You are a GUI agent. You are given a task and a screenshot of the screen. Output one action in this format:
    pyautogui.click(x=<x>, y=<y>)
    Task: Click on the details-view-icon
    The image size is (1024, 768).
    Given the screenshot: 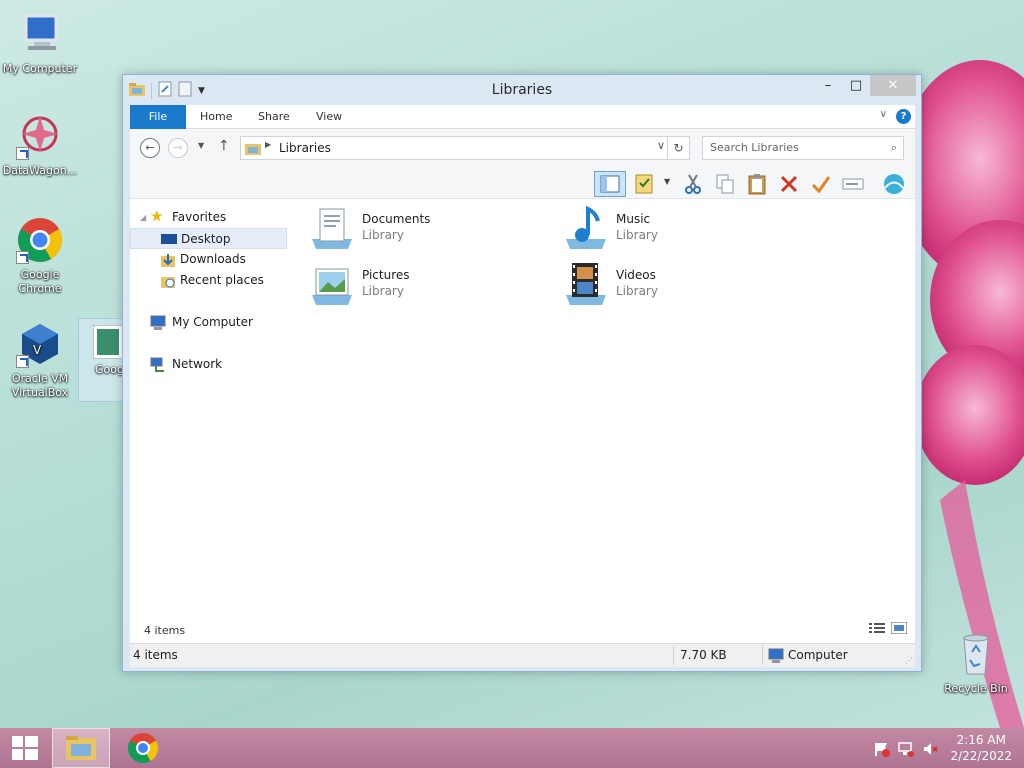 What is the action you would take?
    pyautogui.click(x=877, y=629)
    